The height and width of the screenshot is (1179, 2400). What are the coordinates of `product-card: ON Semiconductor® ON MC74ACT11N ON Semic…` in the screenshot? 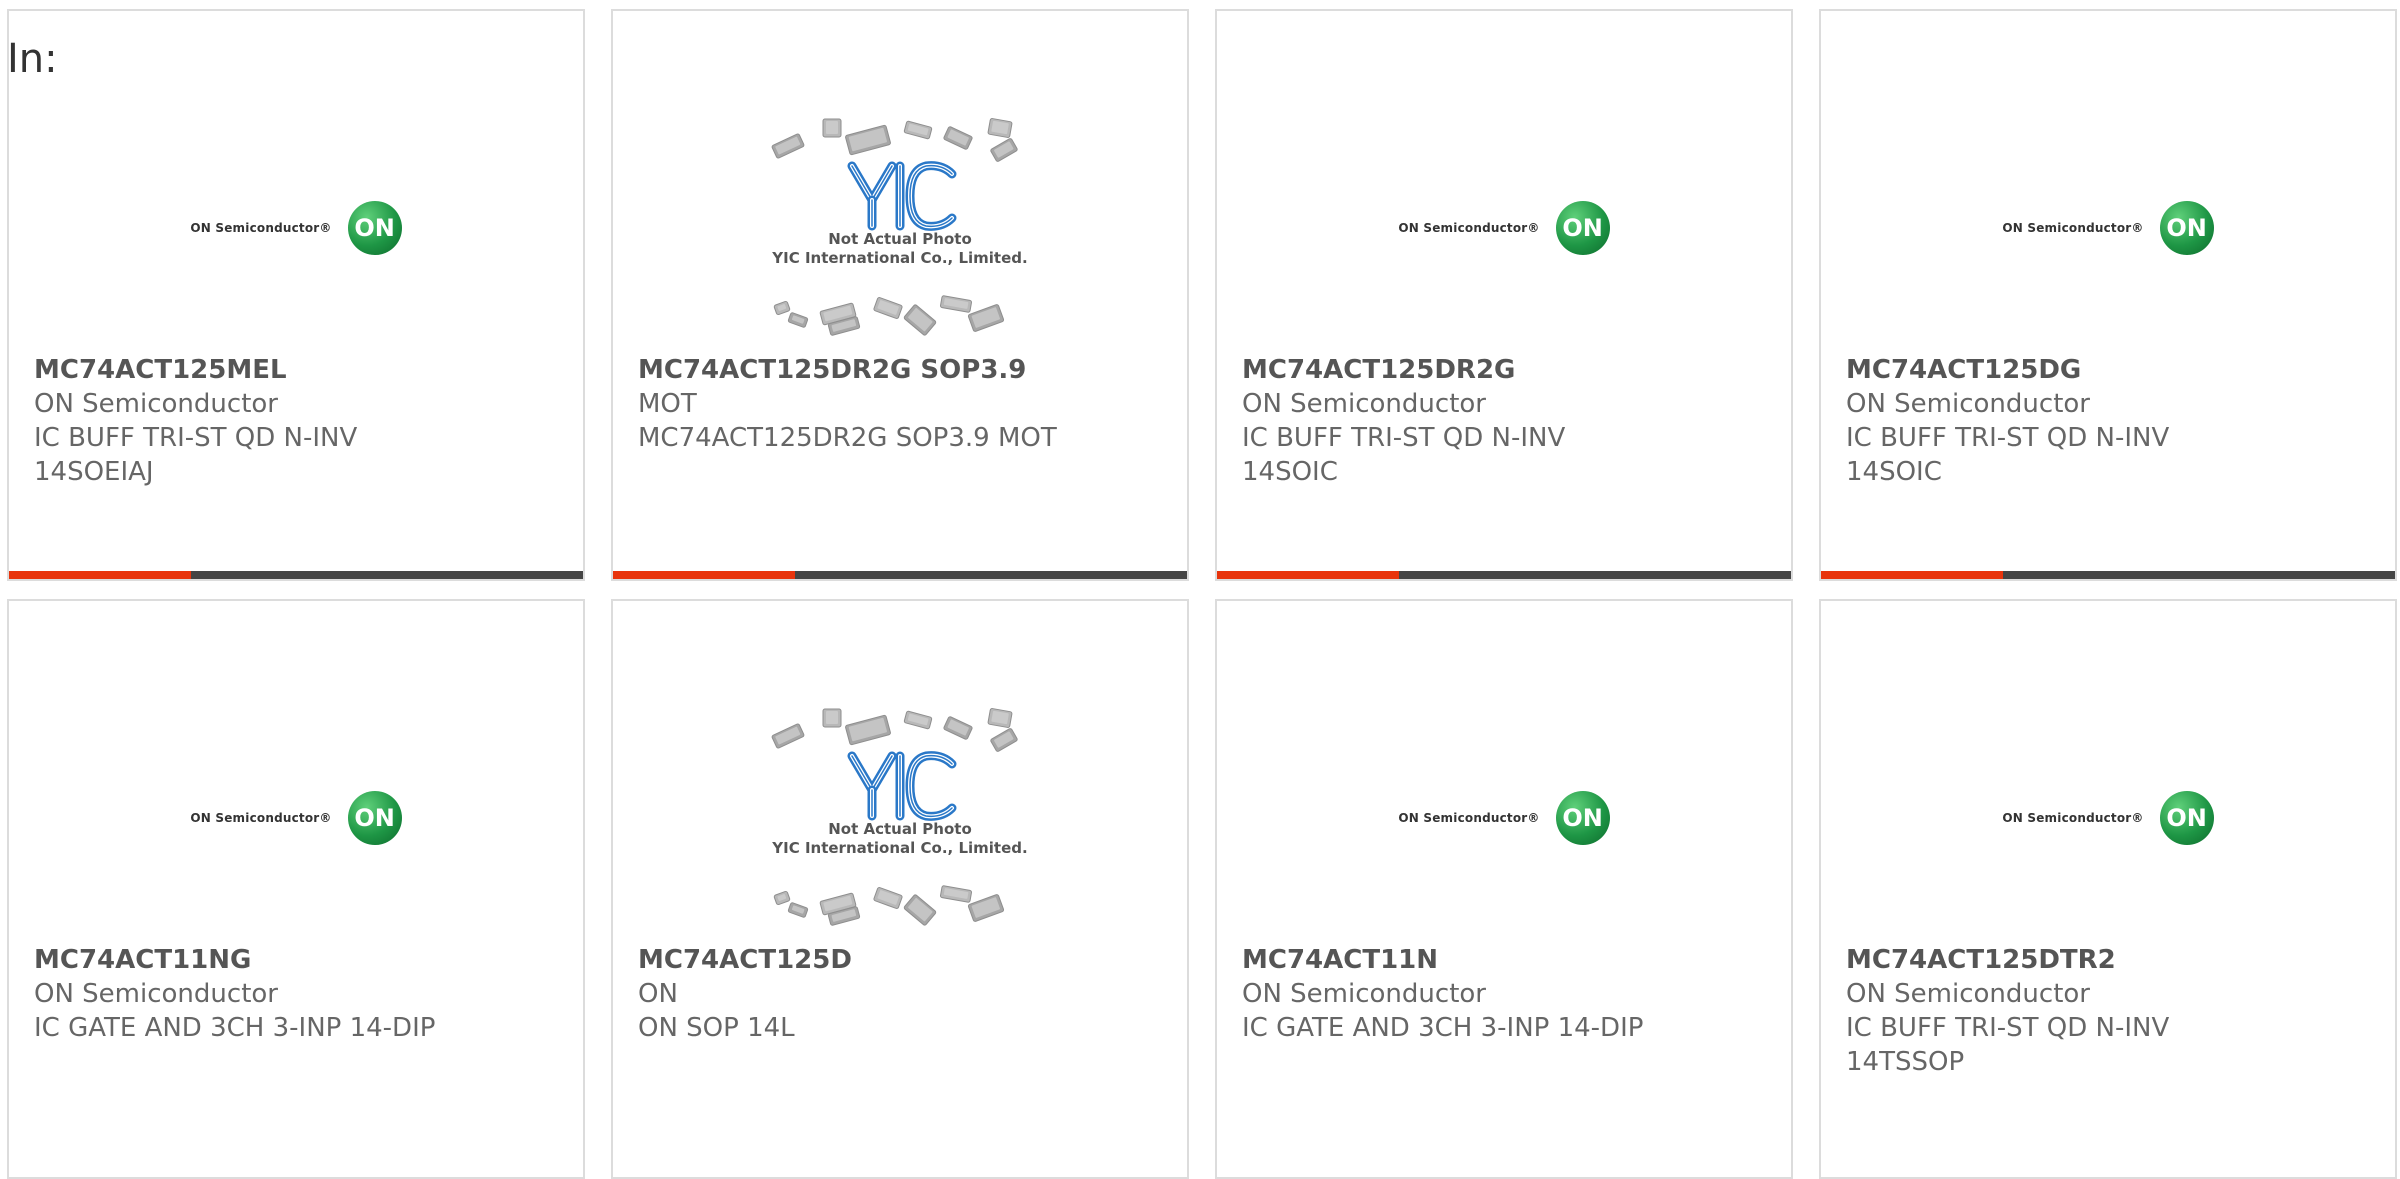 It's located at (1504, 889).